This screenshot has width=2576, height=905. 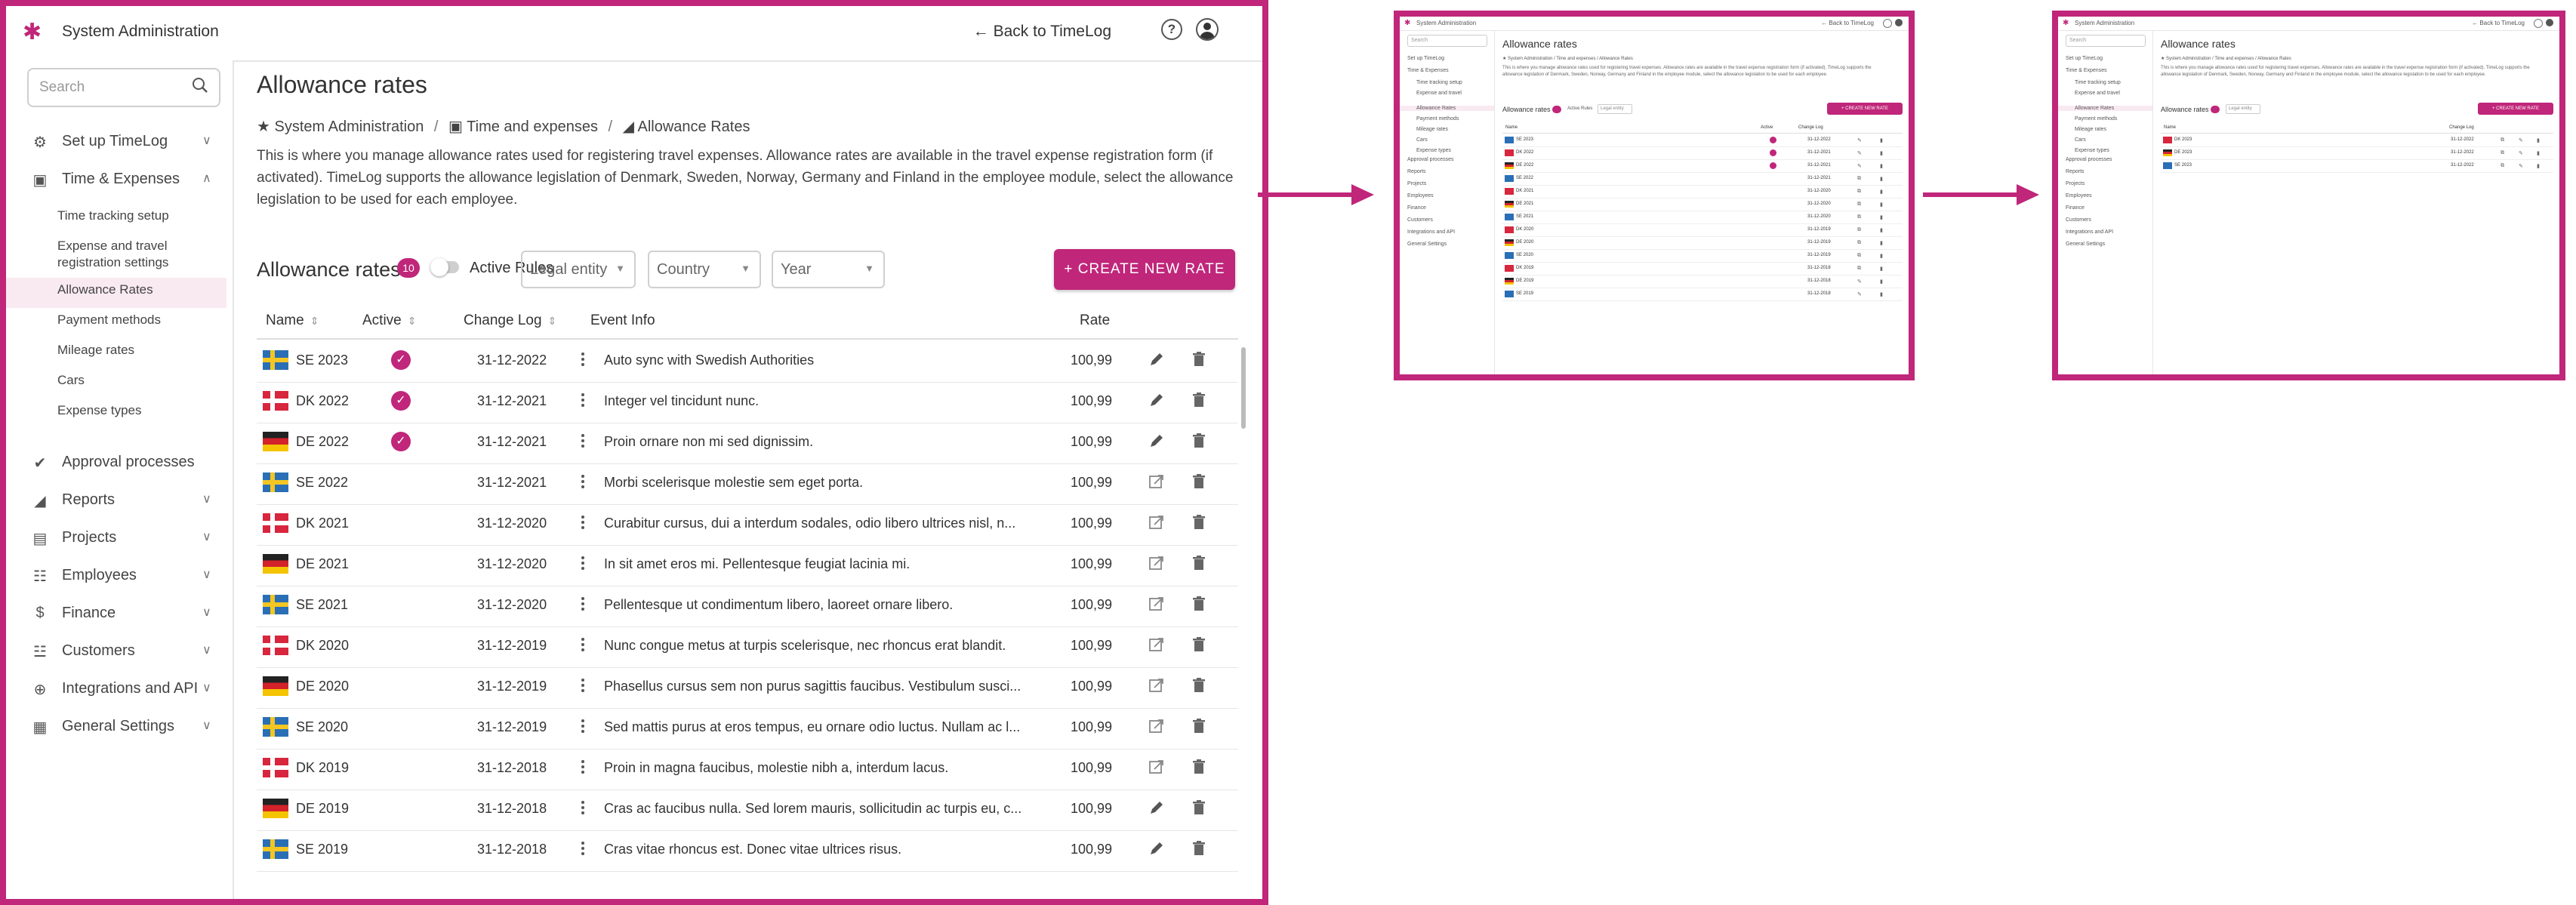 What do you see at coordinates (2075, 183) in the screenshot?
I see `sidebar-item-projects: Projects` at bounding box center [2075, 183].